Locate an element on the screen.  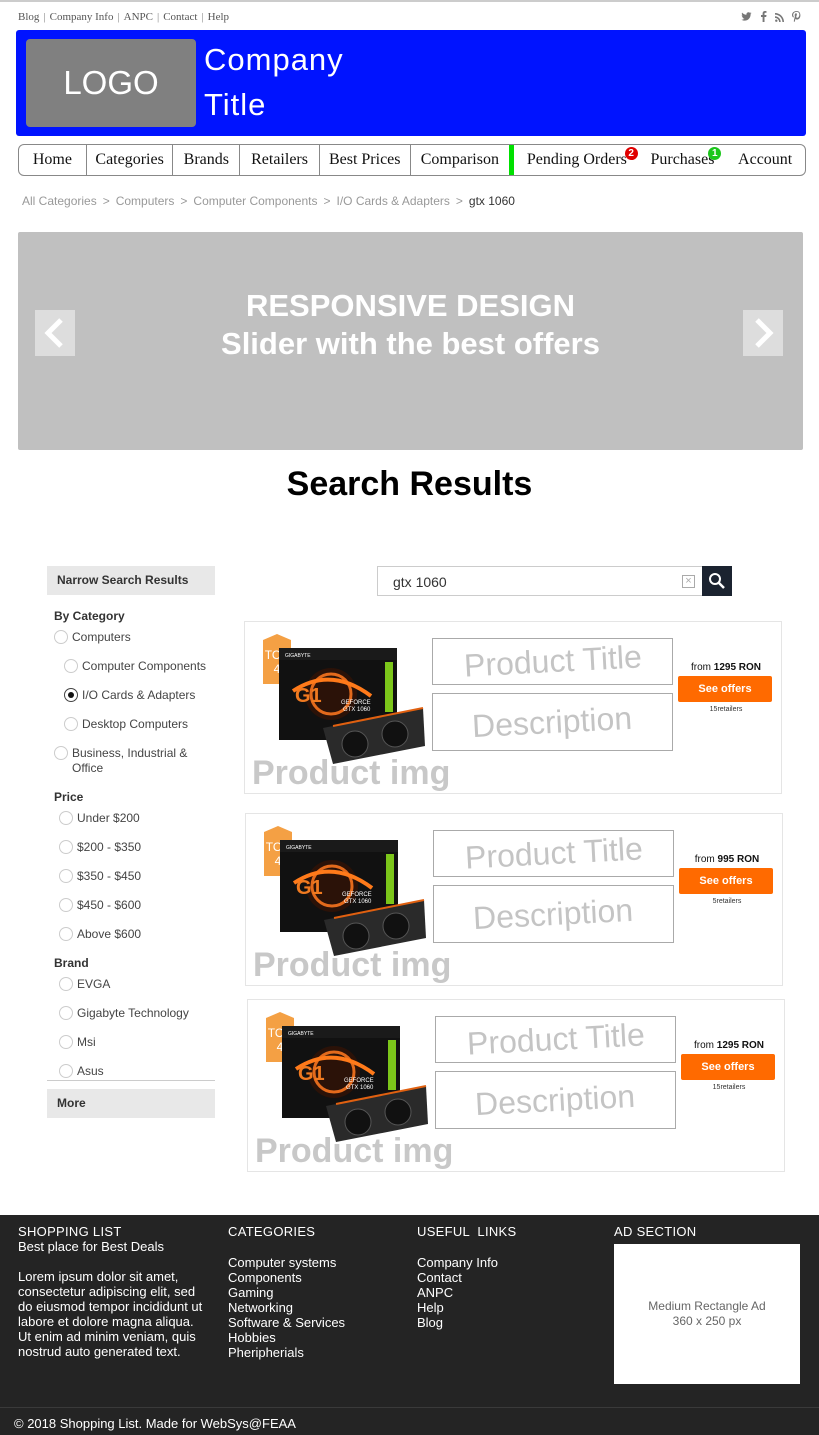
category-filter-computers: Computers is located at coordinates (131, 637).